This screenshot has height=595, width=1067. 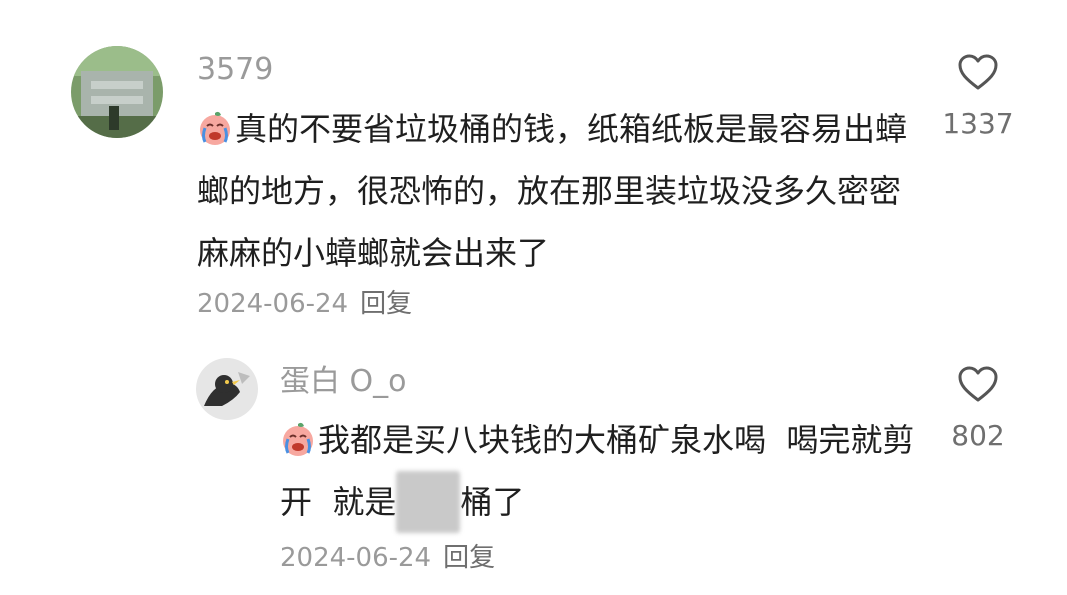 What do you see at coordinates (978, 123) in the screenshot?
I see `like-count: 1337` at bounding box center [978, 123].